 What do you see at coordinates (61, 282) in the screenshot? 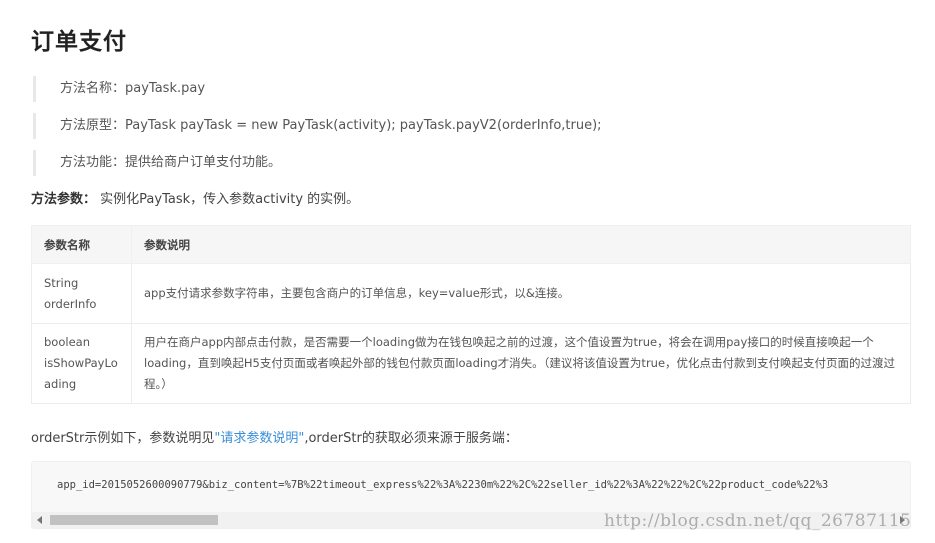
I see `param-type: String` at bounding box center [61, 282].